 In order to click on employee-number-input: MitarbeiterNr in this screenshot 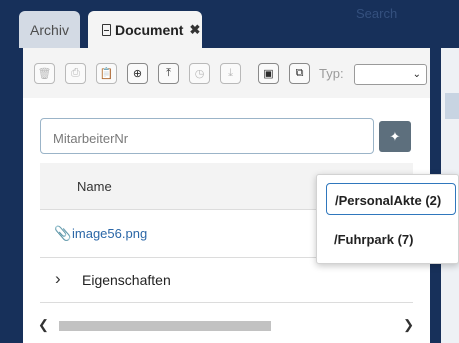, I will do `click(207, 136)`.